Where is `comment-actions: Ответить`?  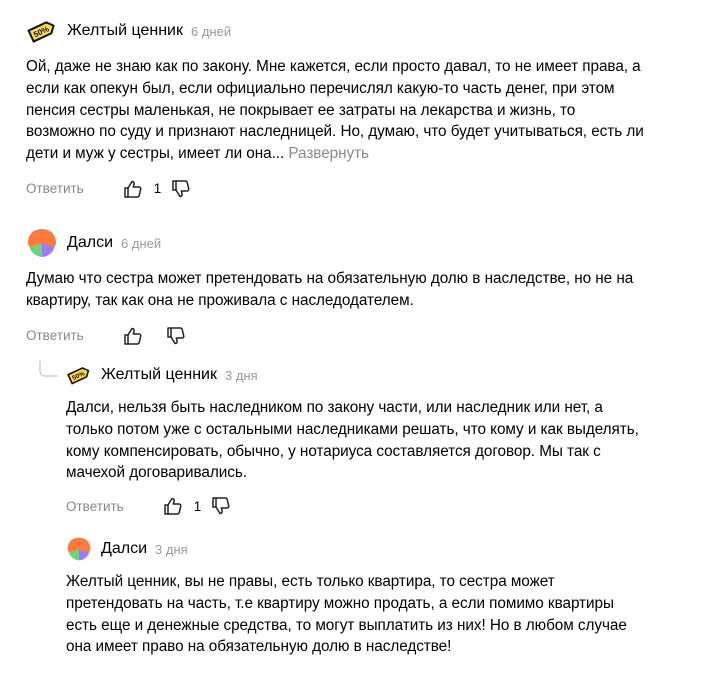 comment-actions: Ответить is located at coordinates (336, 336).